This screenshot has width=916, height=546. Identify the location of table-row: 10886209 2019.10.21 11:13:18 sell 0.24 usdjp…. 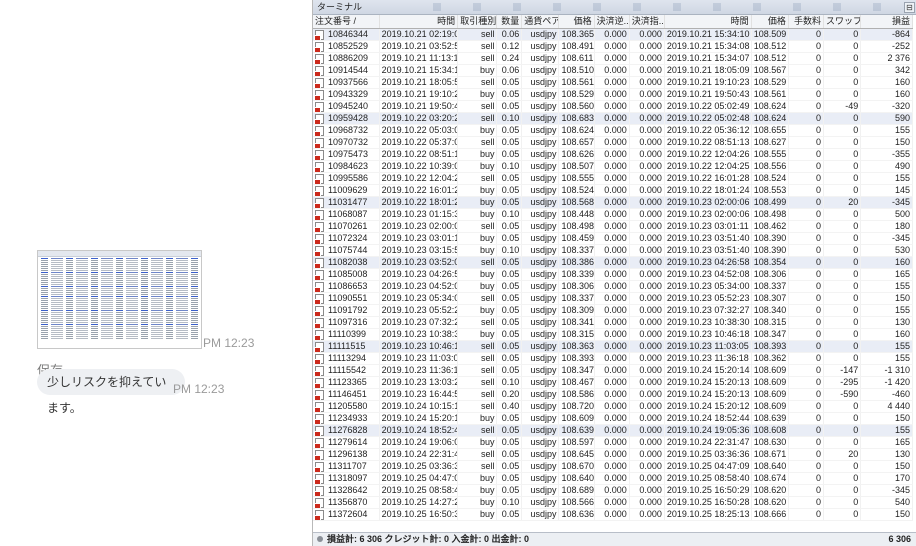
(613, 58).